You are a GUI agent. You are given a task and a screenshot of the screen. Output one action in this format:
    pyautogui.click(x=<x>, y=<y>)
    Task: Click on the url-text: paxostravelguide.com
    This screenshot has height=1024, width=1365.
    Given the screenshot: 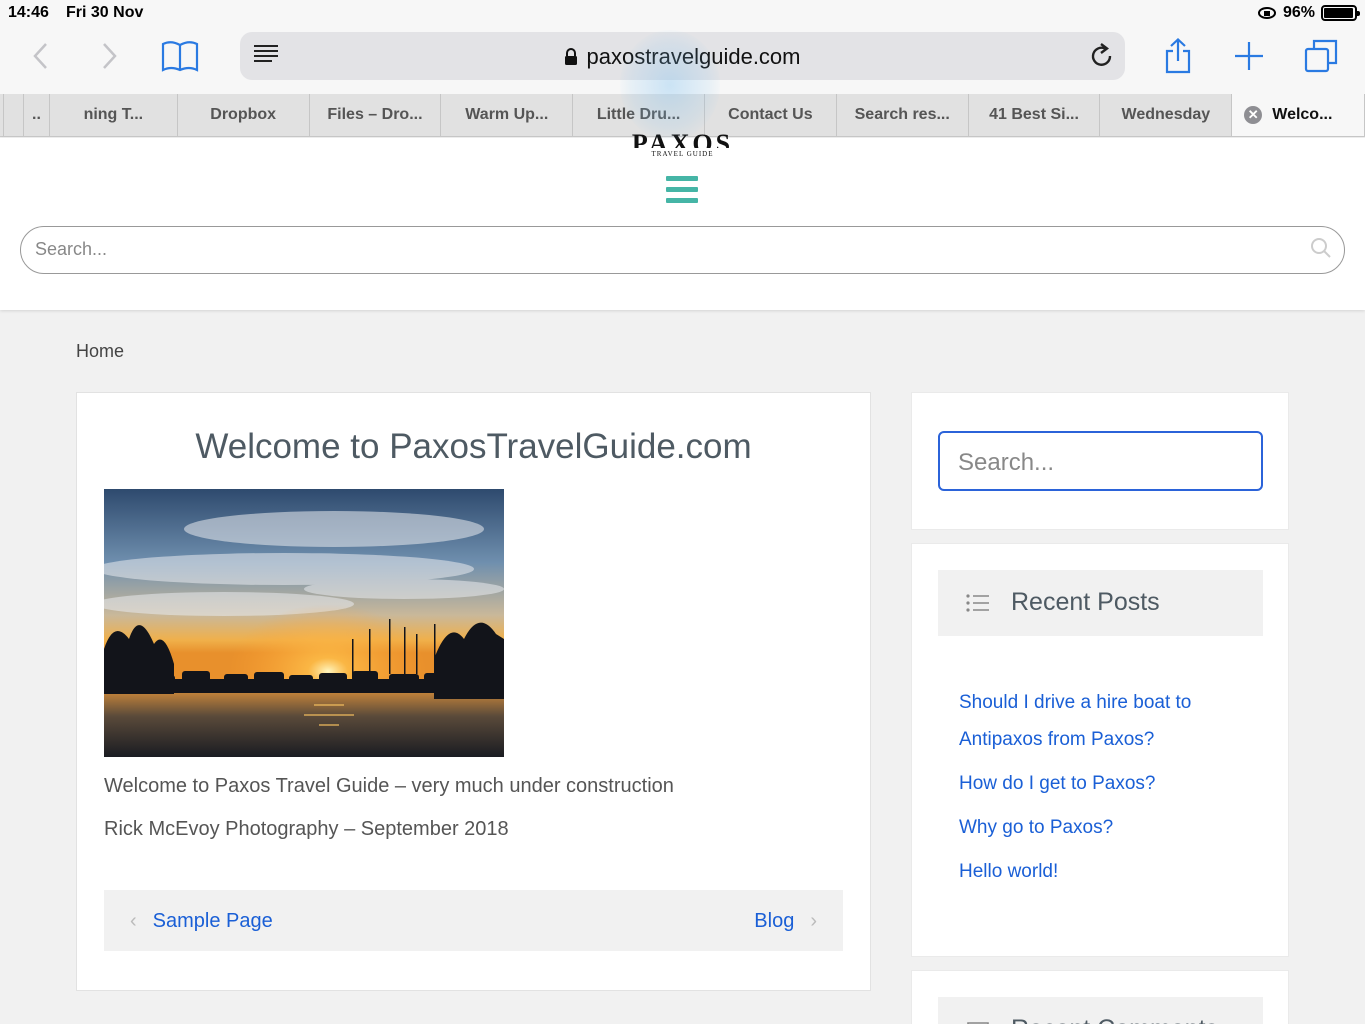 What is the action you would take?
    pyautogui.click(x=693, y=56)
    